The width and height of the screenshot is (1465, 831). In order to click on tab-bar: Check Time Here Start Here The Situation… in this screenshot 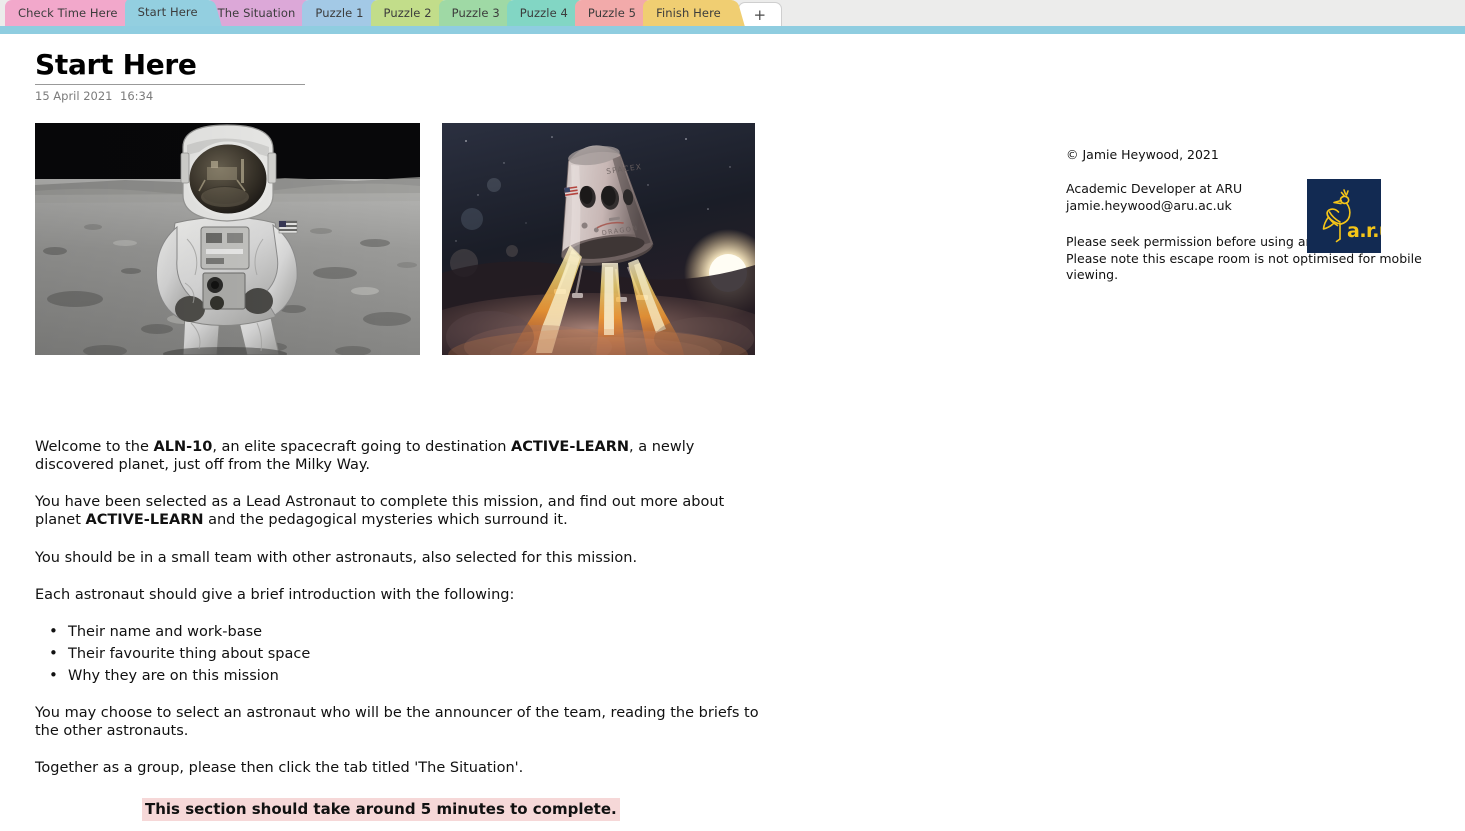, I will do `click(732, 13)`.